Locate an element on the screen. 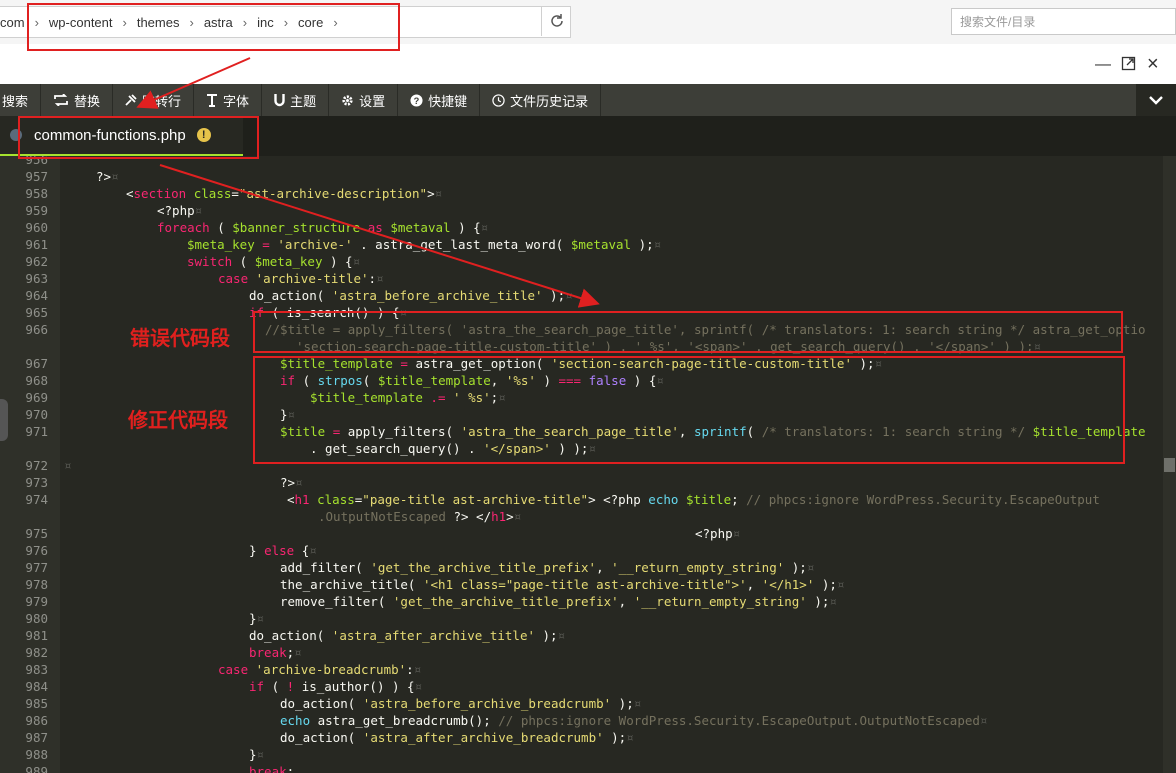 This screenshot has width=1176, height=773. toolbar-theme-label: 主题 is located at coordinates (303, 101).